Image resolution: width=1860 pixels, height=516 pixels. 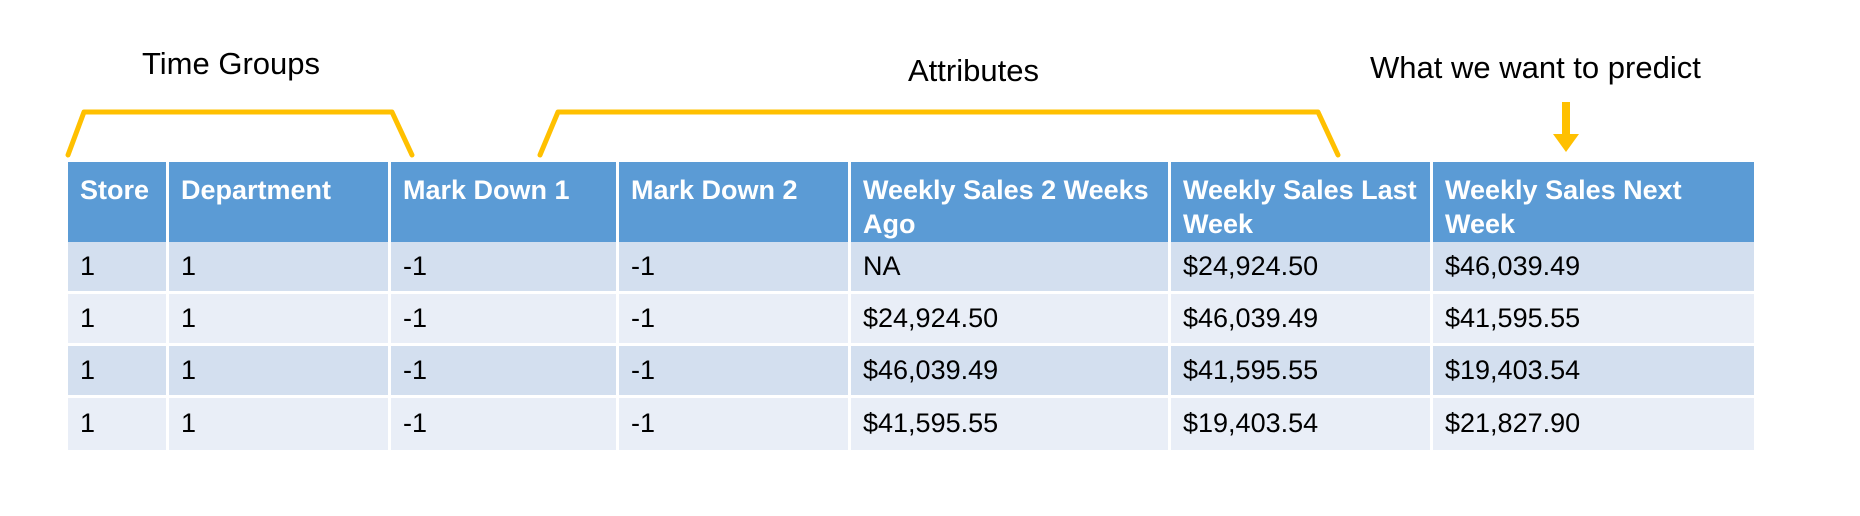 I want to click on table-row: 1 1 -1 -1 NA $24,924.50 $46,039.49, so click(x=911, y=267).